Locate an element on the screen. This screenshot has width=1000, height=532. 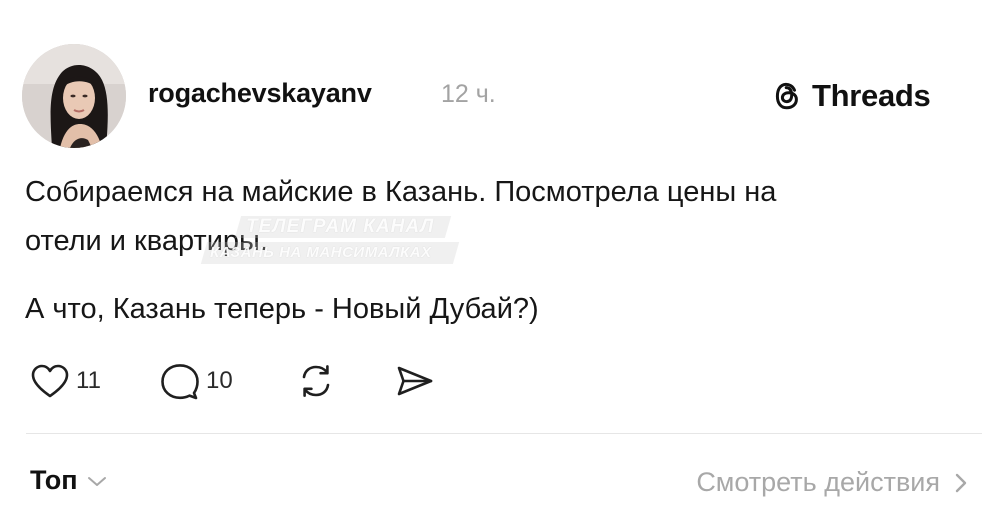
threads-brand: Threads is located at coordinates (850, 96).